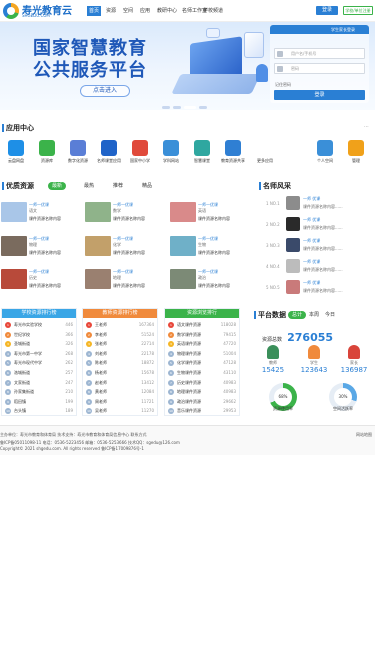  I want to click on ranking-row: 8 孙家集街道 210, so click(39, 392).